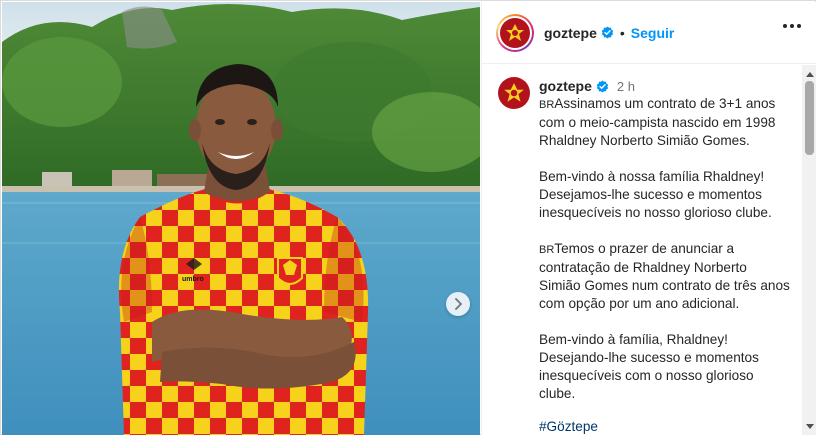 This screenshot has width=816, height=435. Describe the element at coordinates (809, 426) in the screenshot. I see `scroll-down-arrow-icon` at that location.